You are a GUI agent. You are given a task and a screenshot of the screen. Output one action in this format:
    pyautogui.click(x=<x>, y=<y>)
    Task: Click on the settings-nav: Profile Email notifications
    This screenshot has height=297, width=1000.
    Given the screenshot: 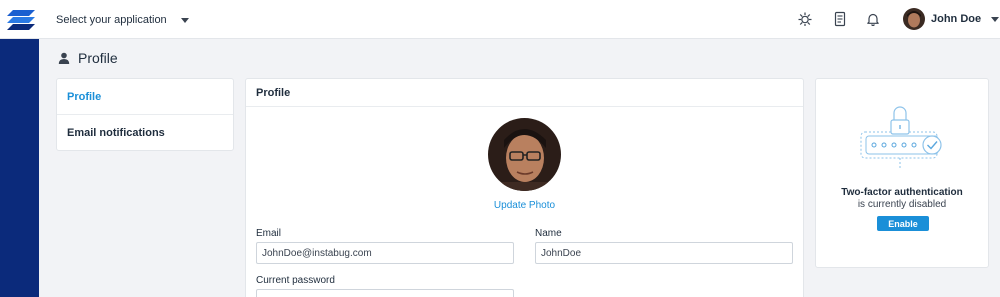 What is the action you would take?
    pyautogui.click(x=145, y=114)
    